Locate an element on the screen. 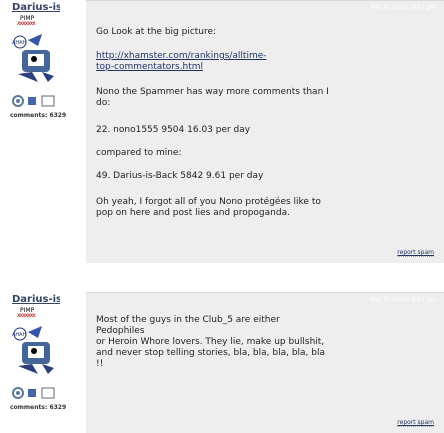 This screenshot has width=444, height=433. post-timestamp: May 8, 2010, 3:27 pm is located at coordinates (402, 7).